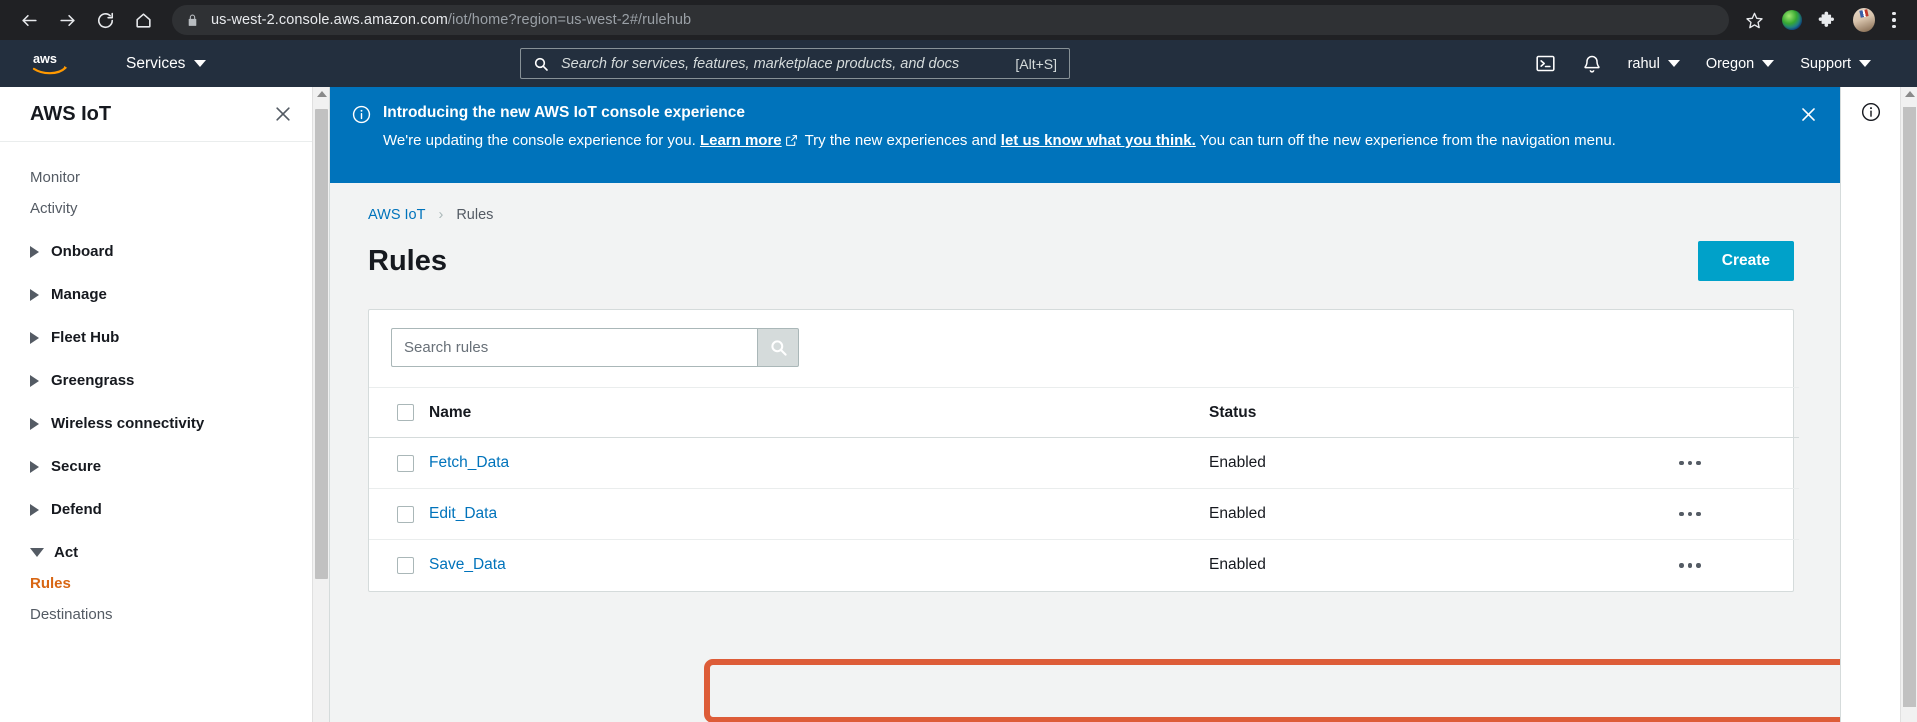 Image resolution: width=1917 pixels, height=722 pixels. What do you see at coordinates (574, 347) in the screenshot?
I see `search-rules-input: Search rules` at bounding box center [574, 347].